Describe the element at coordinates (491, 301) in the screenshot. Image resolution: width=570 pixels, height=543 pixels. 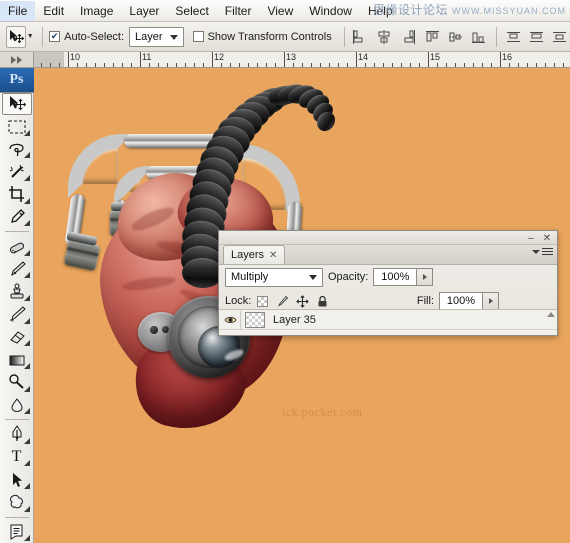
I see `fill-slider-button` at that location.